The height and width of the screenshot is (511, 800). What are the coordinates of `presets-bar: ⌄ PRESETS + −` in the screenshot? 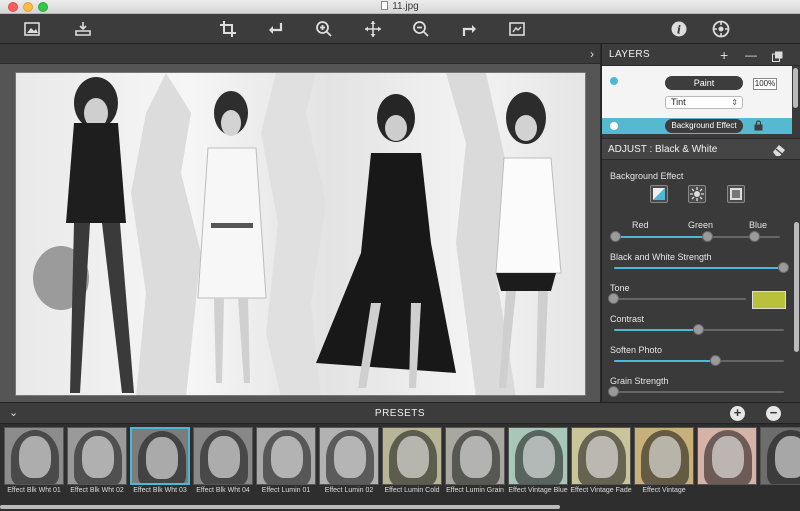 It's located at (400, 413).